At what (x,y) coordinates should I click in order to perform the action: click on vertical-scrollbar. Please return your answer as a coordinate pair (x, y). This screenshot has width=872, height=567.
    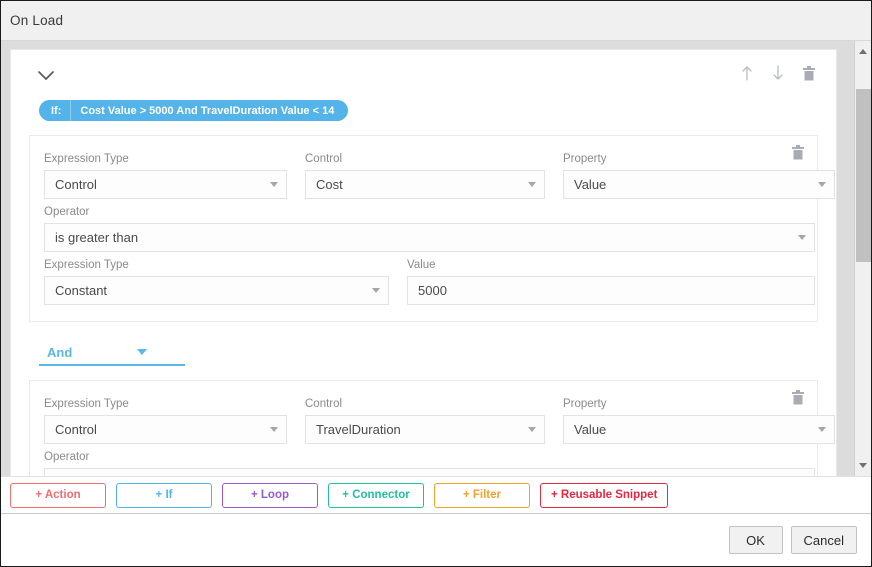
    Looking at the image, I should click on (862, 258).